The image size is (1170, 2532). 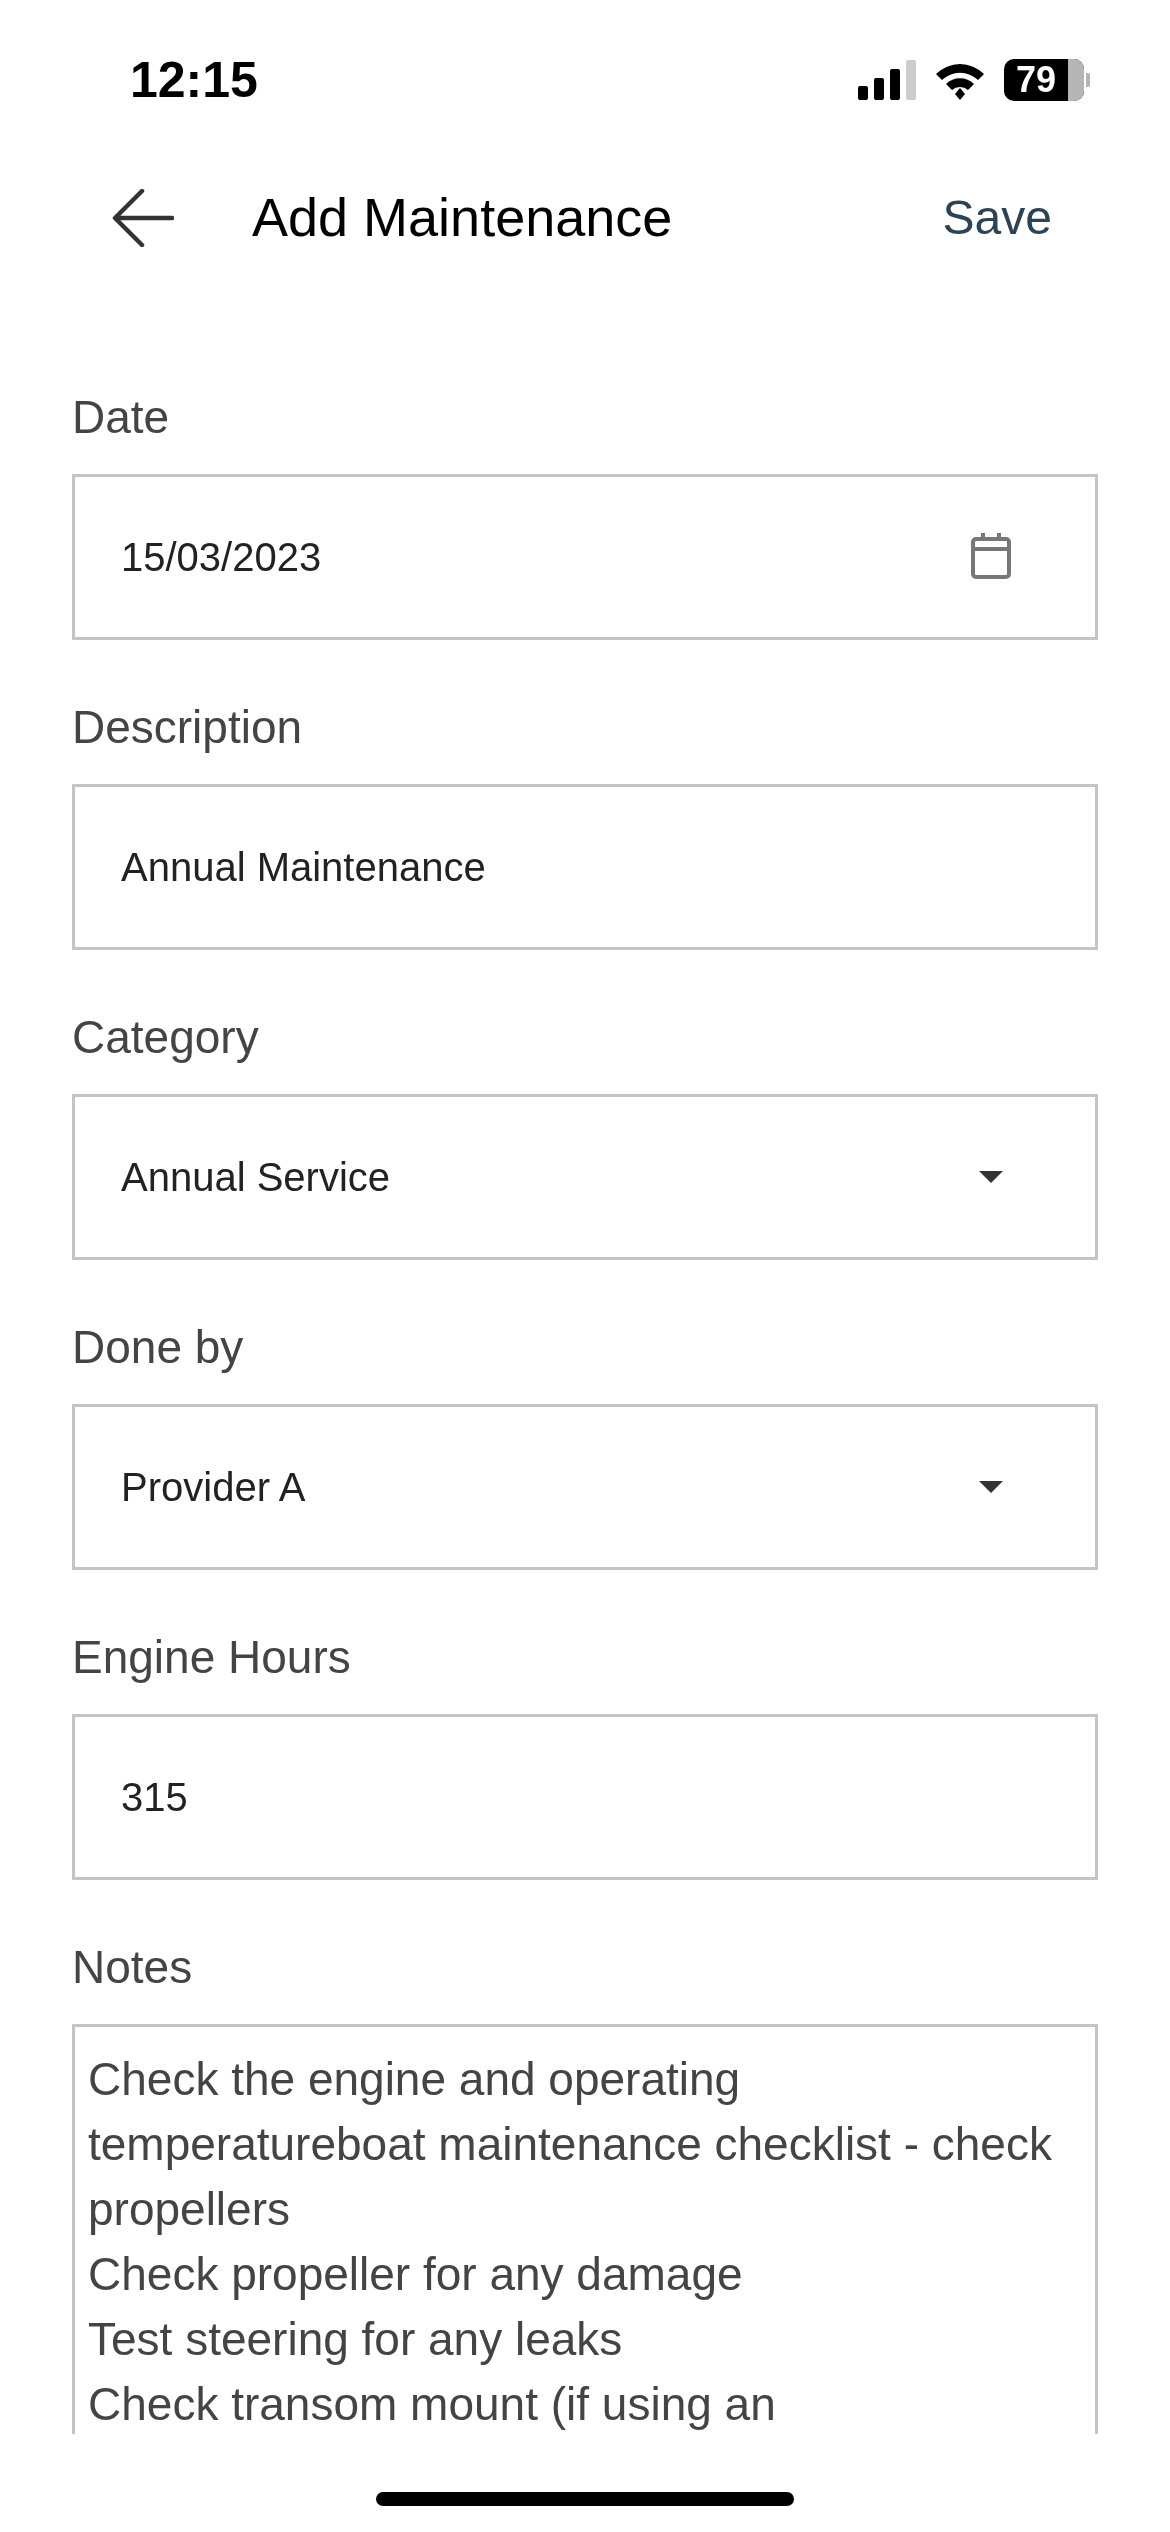 I want to click on field-label: Description, so click(x=188, y=727).